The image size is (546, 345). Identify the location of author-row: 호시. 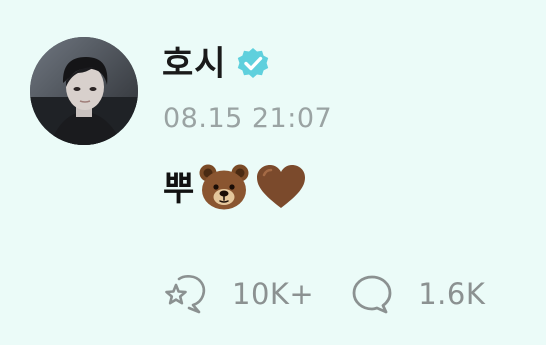
(216, 64).